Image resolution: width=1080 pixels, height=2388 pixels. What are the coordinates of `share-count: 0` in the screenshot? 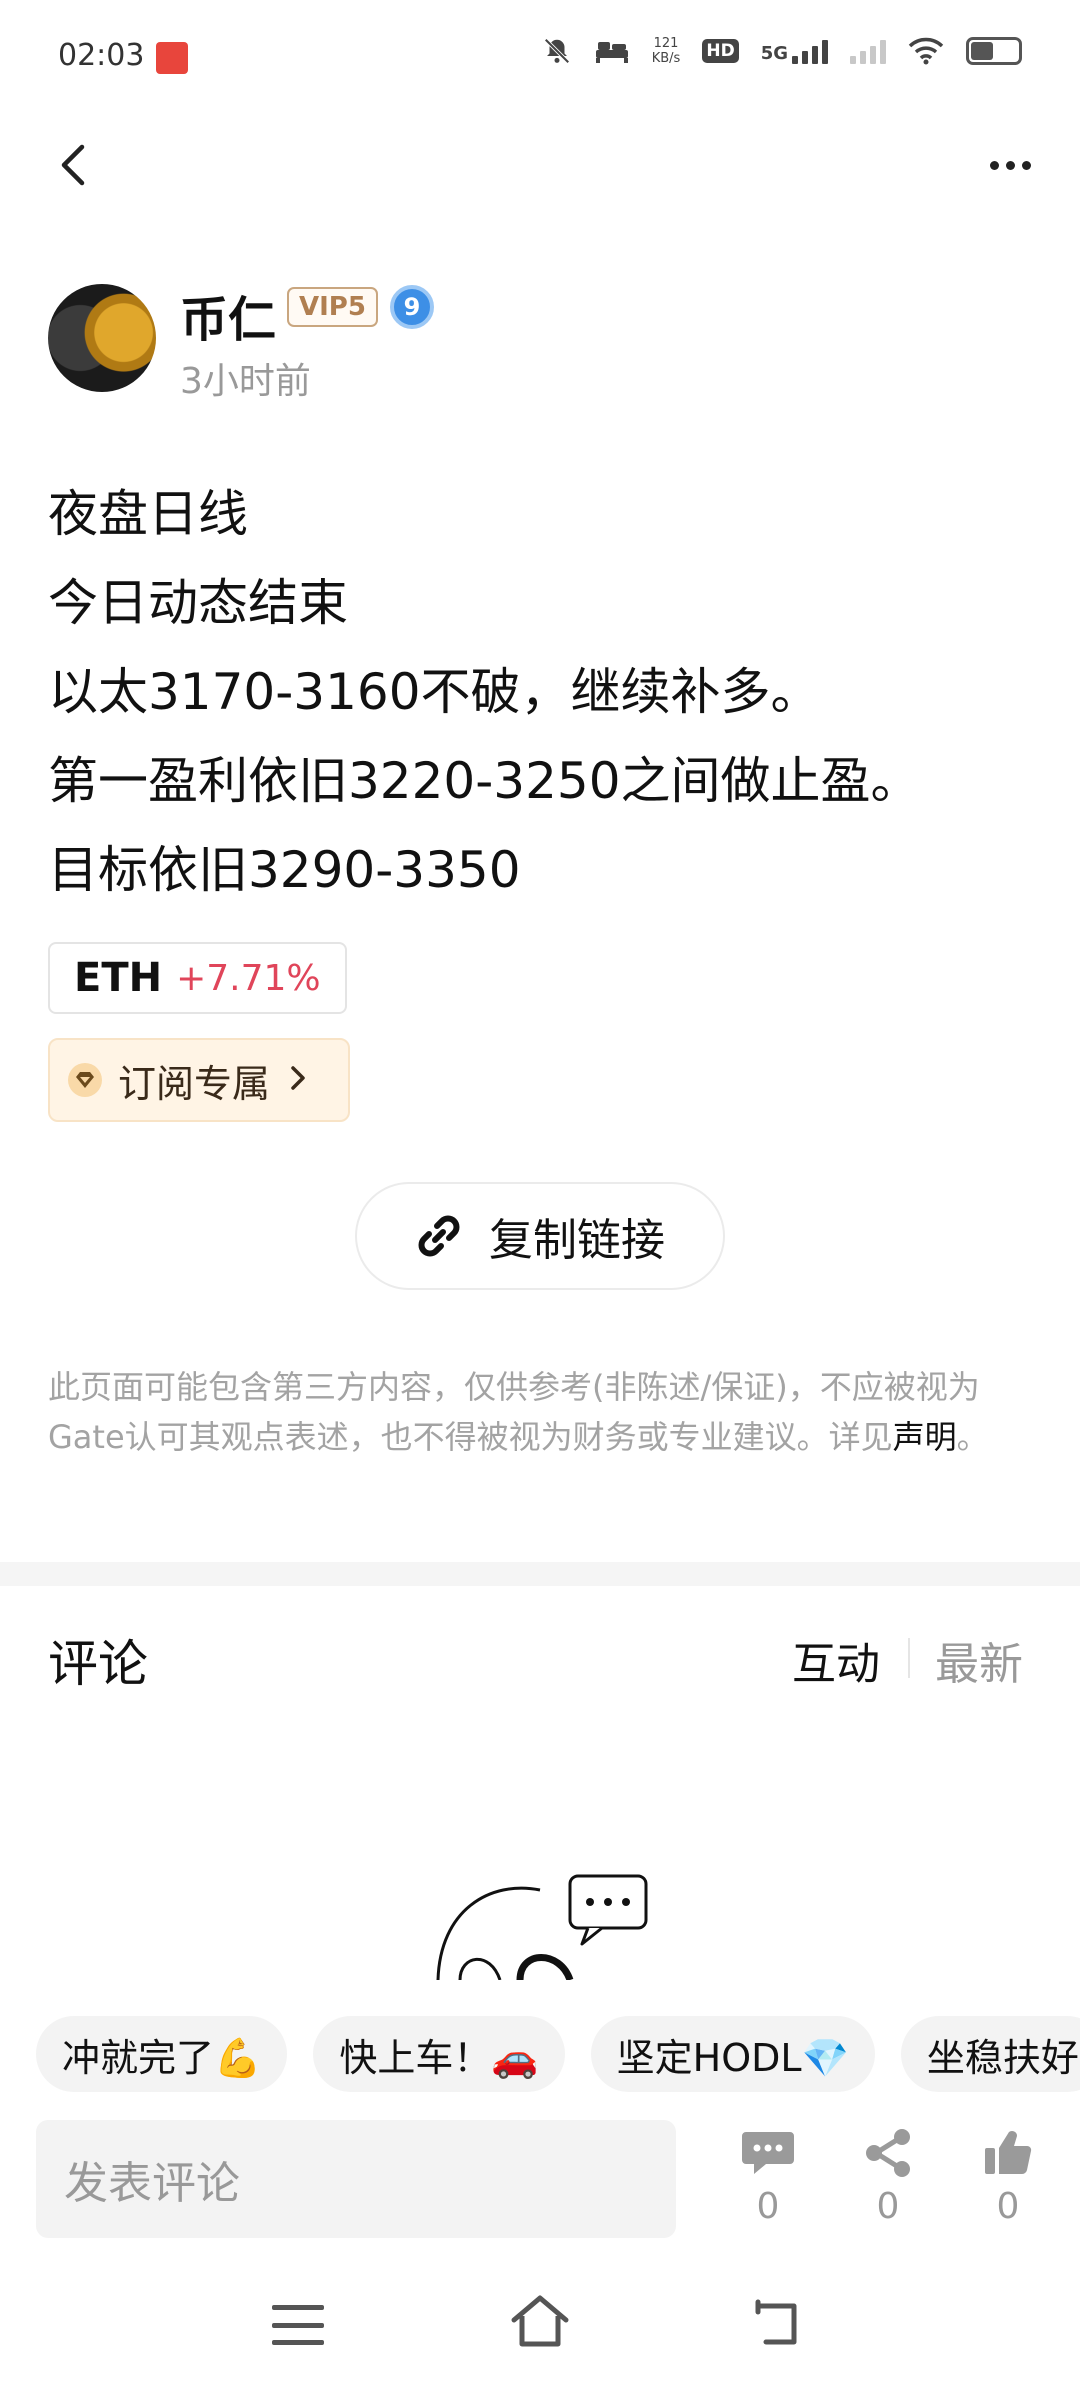 It's located at (888, 2206).